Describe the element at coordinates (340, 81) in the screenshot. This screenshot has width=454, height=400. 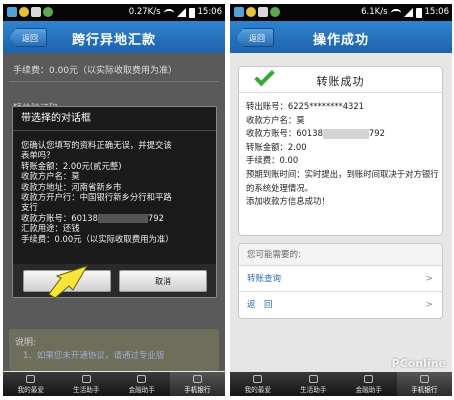
I see `success-title: 转账成功` at that location.